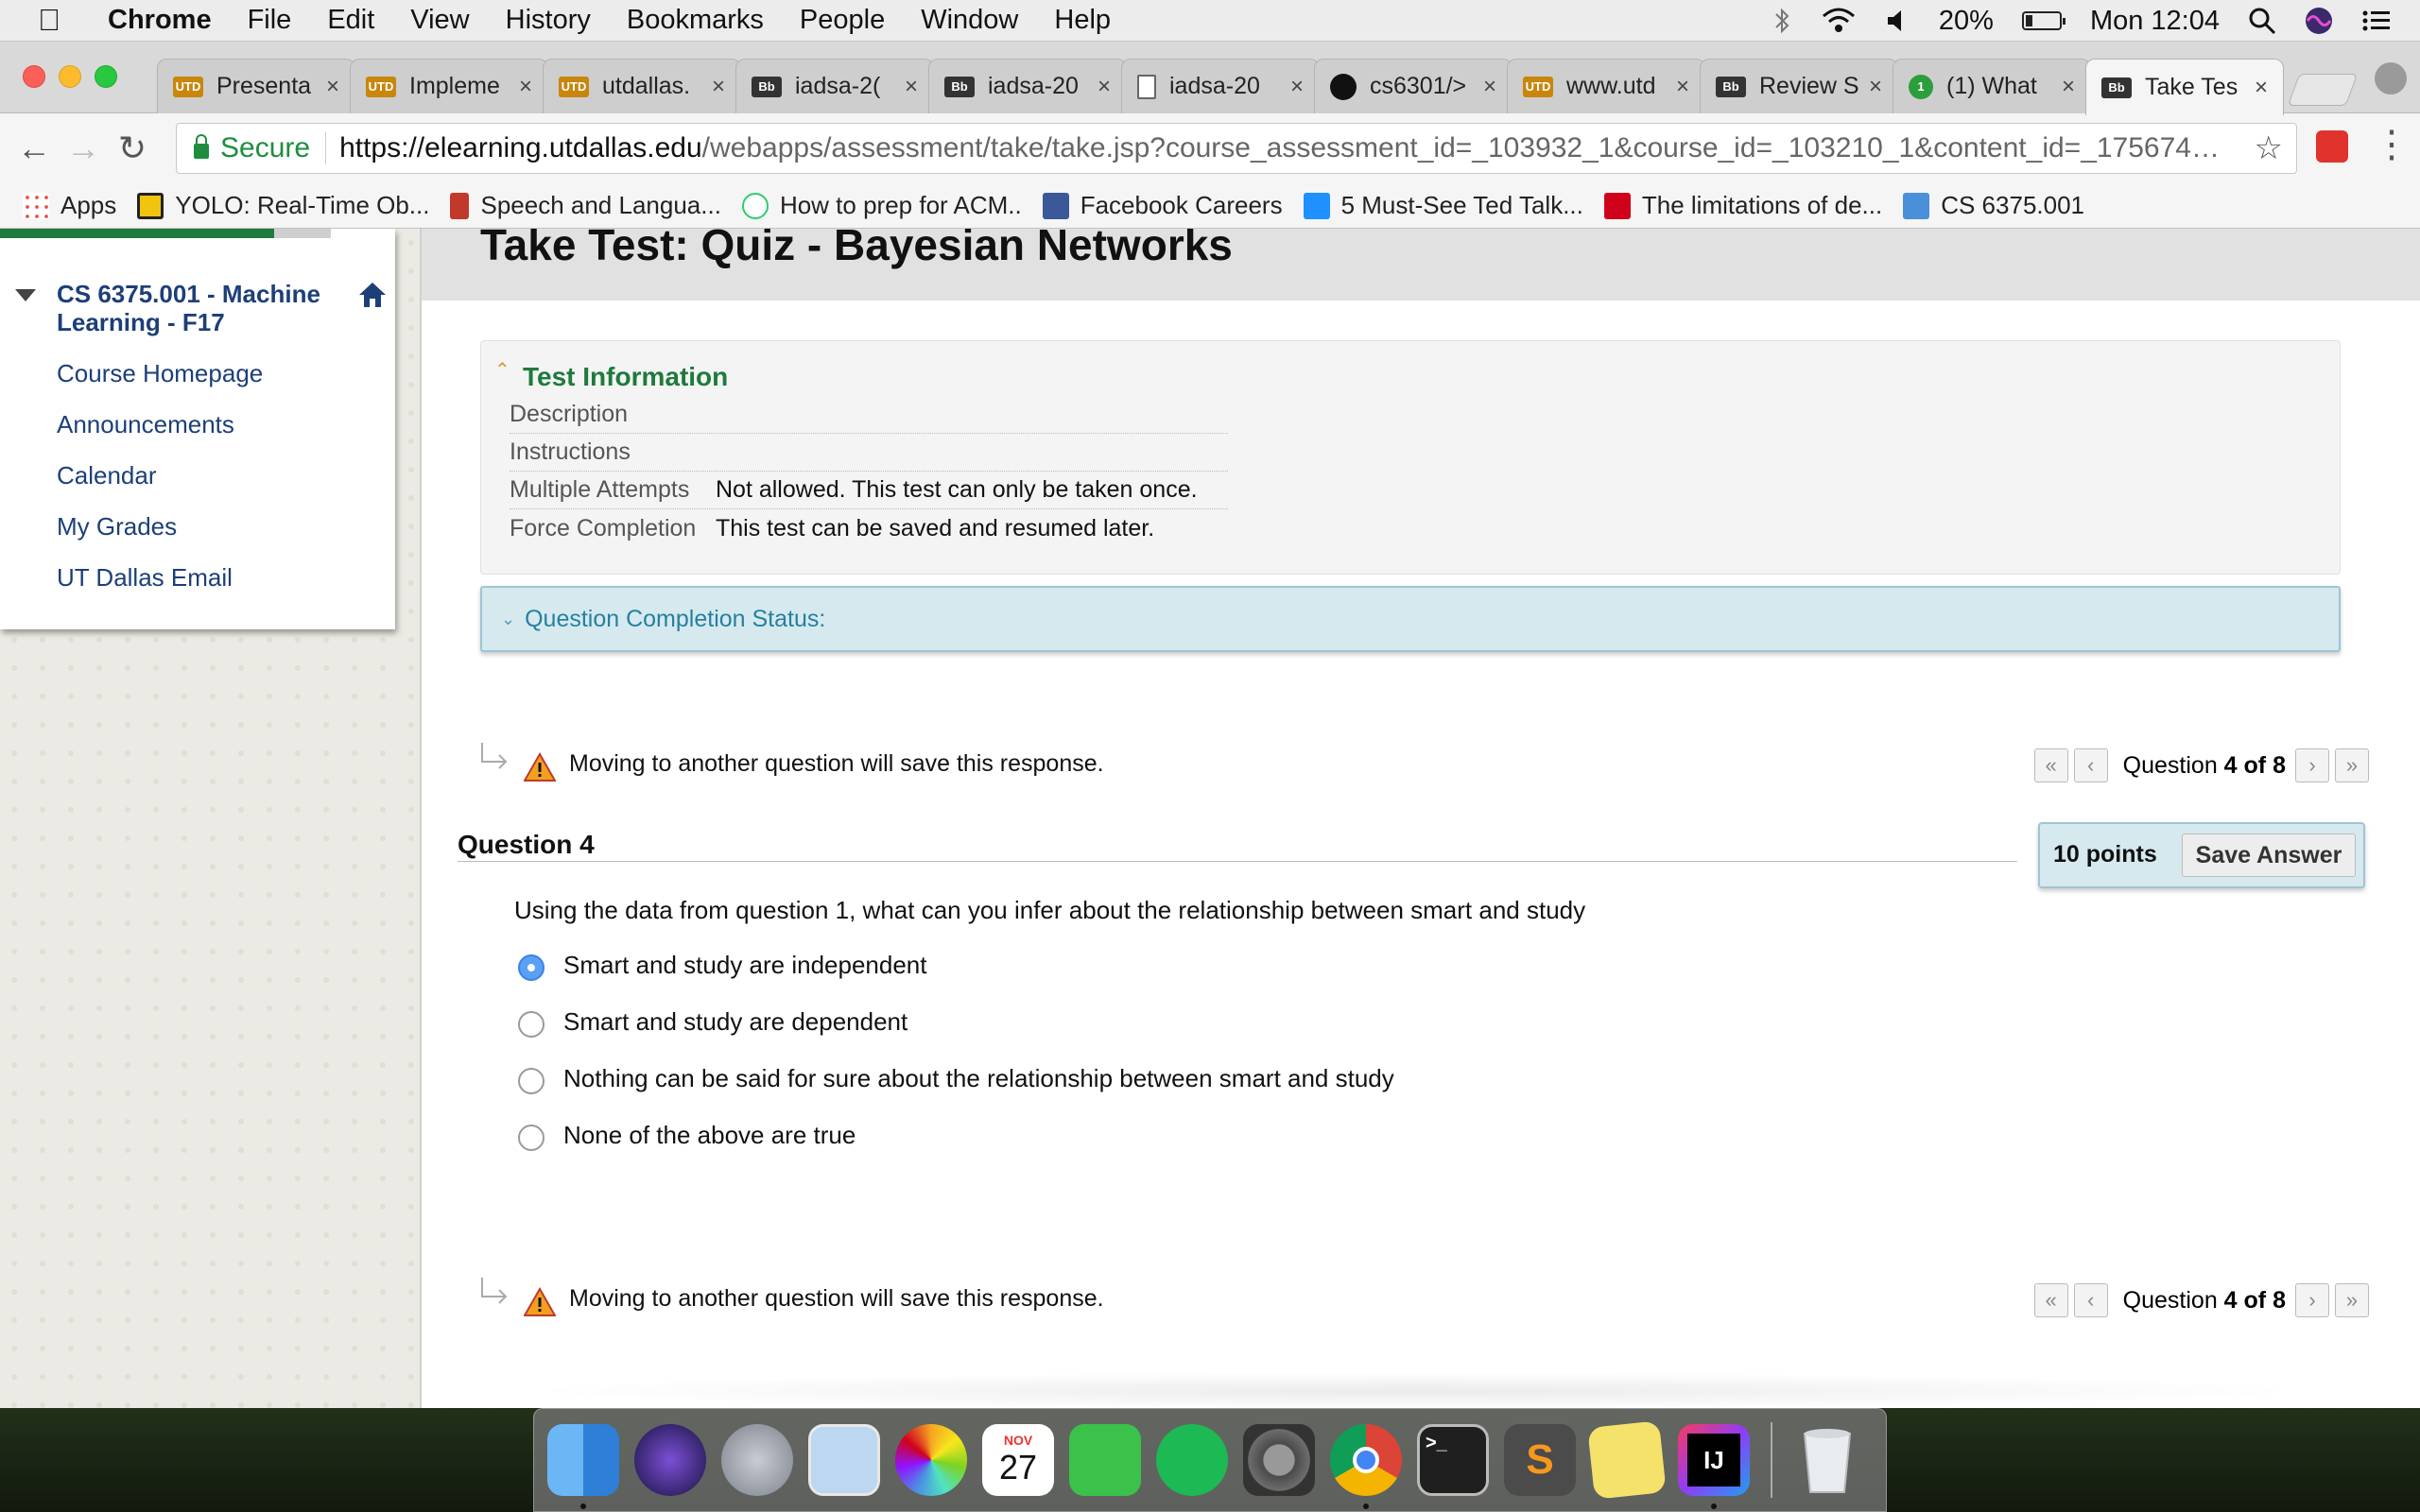 The image size is (2420, 1512). What do you see at coordinates (1799, 86) in the screenshot?
I see `tab-review: Bb Review S ×` at bounding box center [1799, 86].